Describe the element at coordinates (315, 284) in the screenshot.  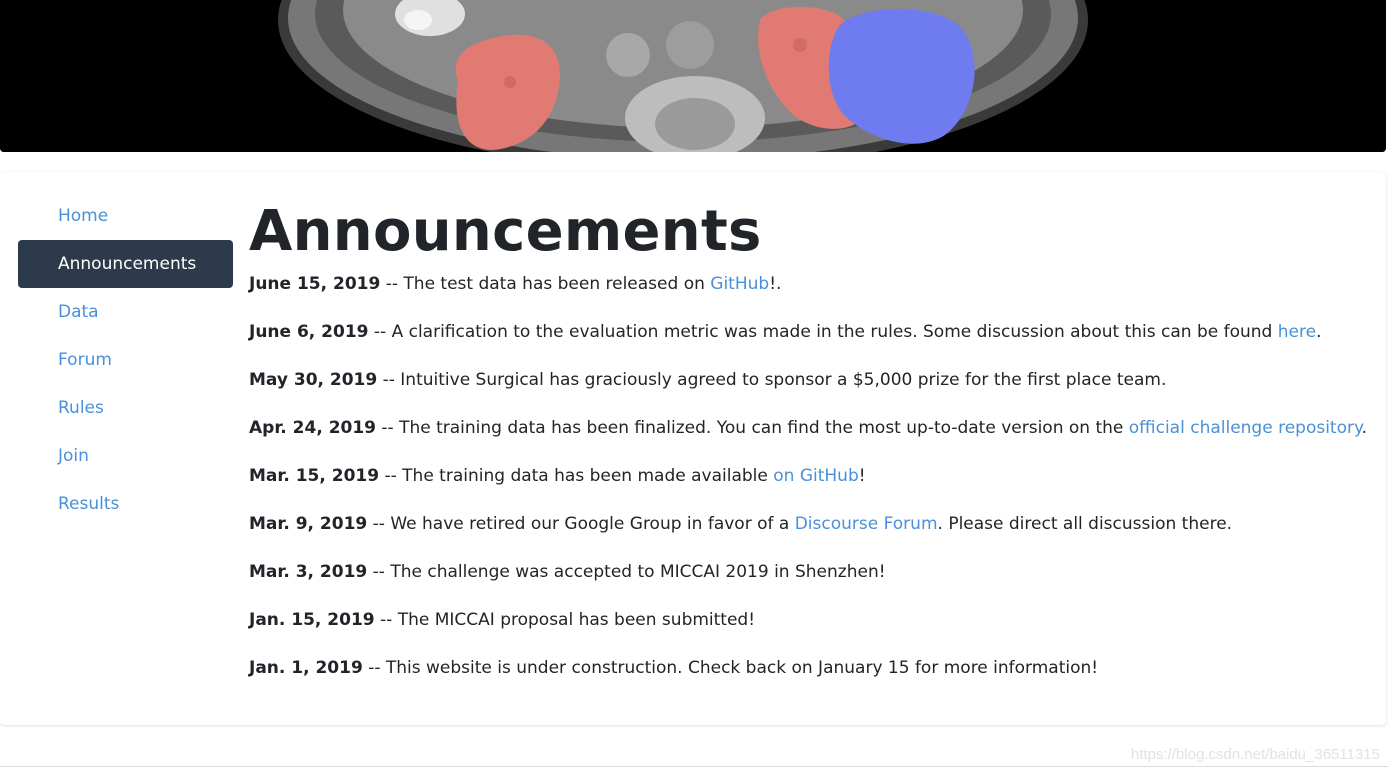
I see `announcement-date: June 15, 2019` at that location.